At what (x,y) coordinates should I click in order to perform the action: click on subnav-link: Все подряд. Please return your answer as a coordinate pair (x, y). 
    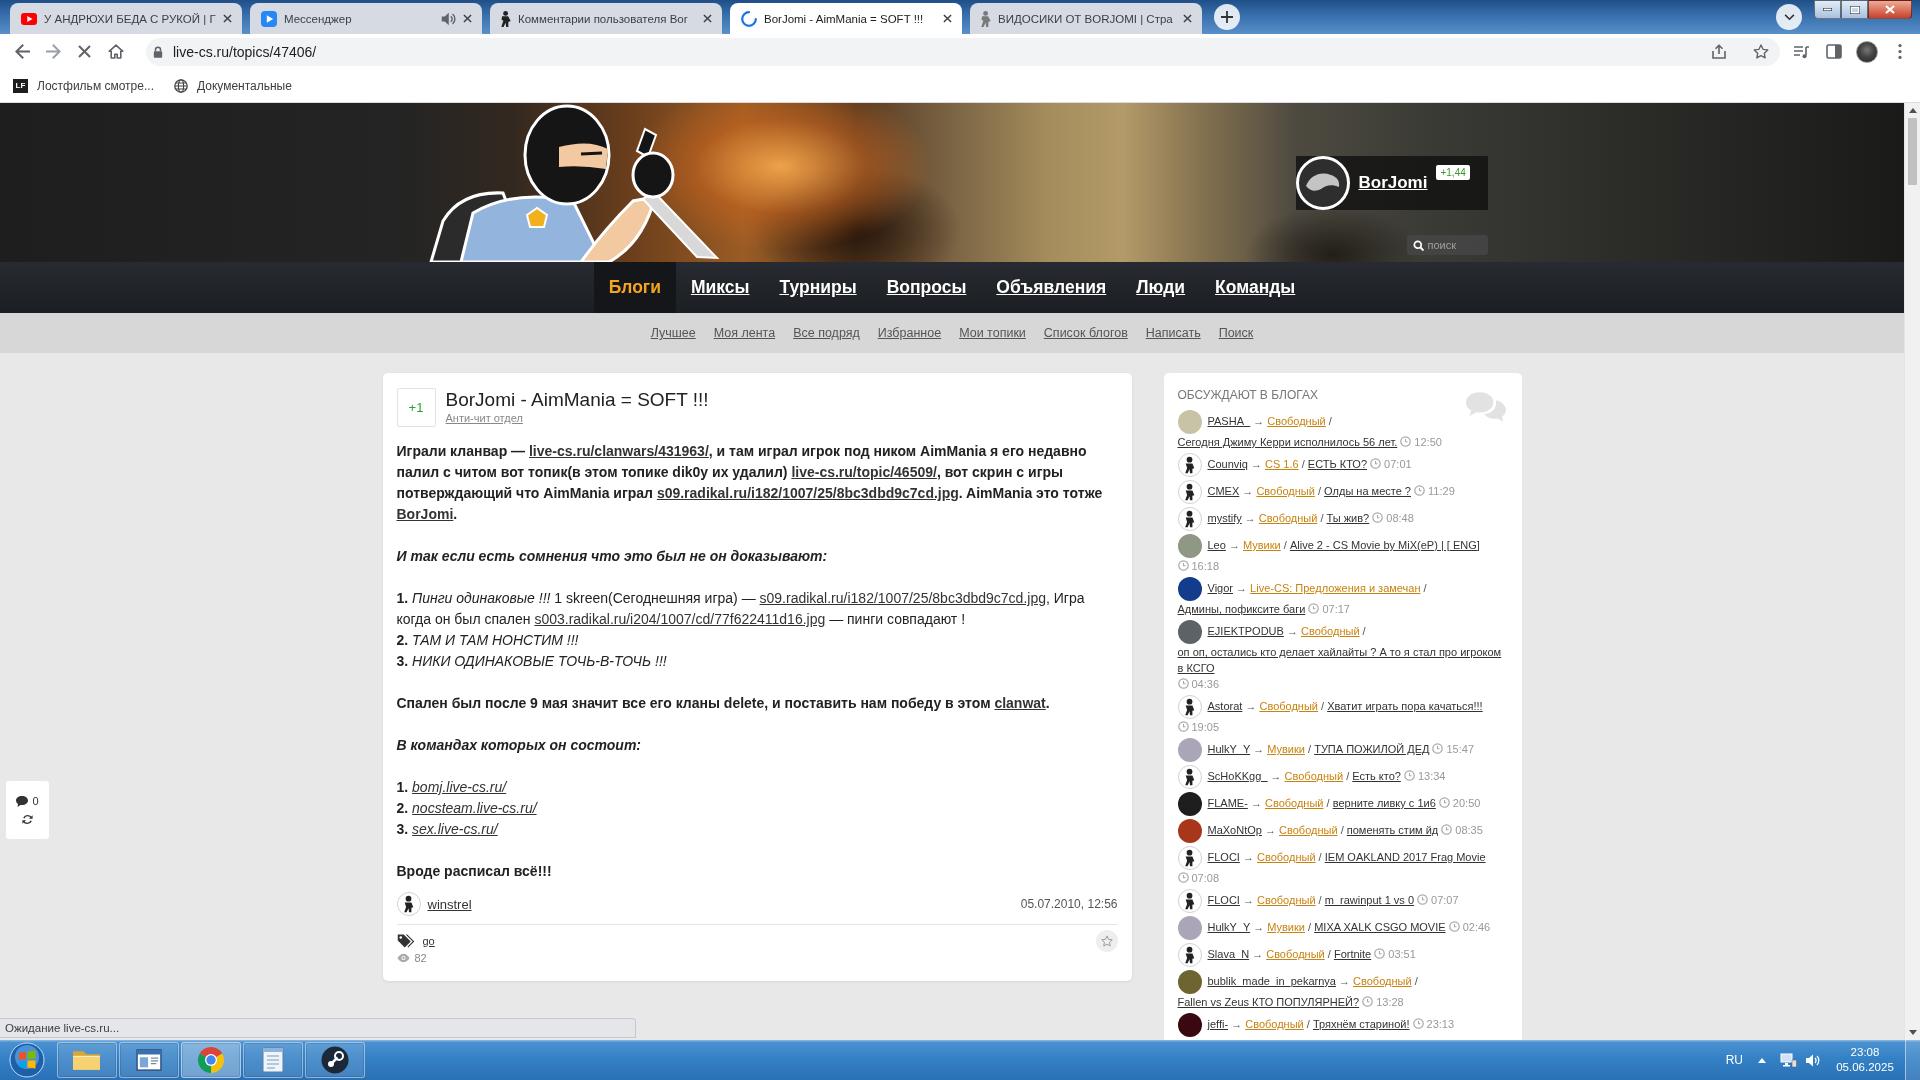
    Looking at the image, I should click on (826, 333).